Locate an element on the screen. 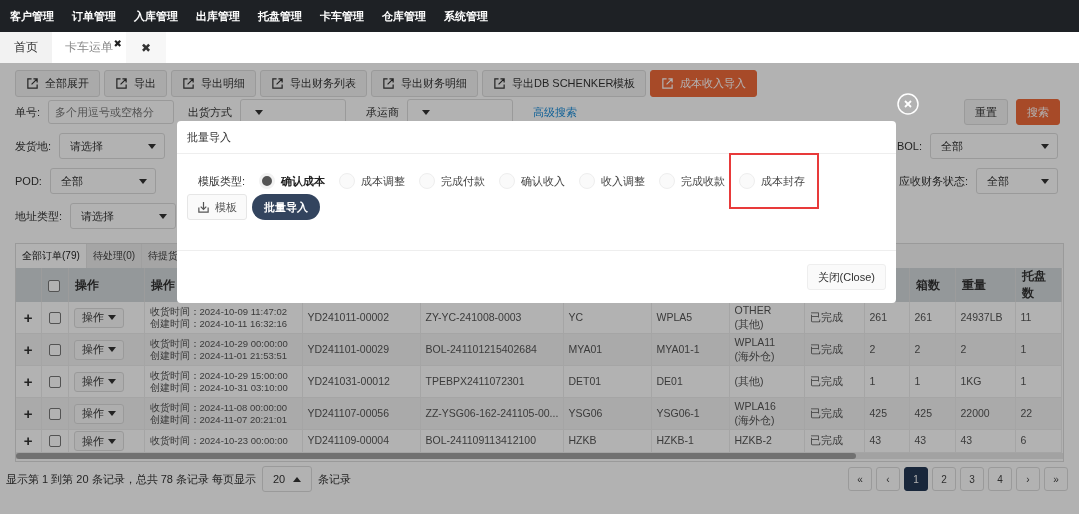 This screenshot has height=514, width=1079. nav-menu-item: 仓库管理 is located at coordinates (404, 16).